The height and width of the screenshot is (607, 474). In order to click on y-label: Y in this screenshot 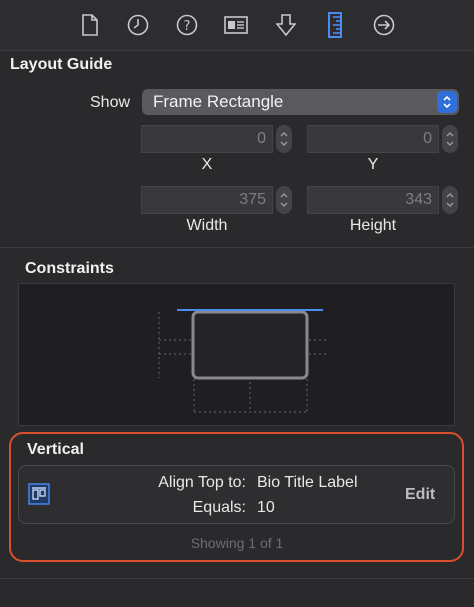, I will do `click(373, 164)`.